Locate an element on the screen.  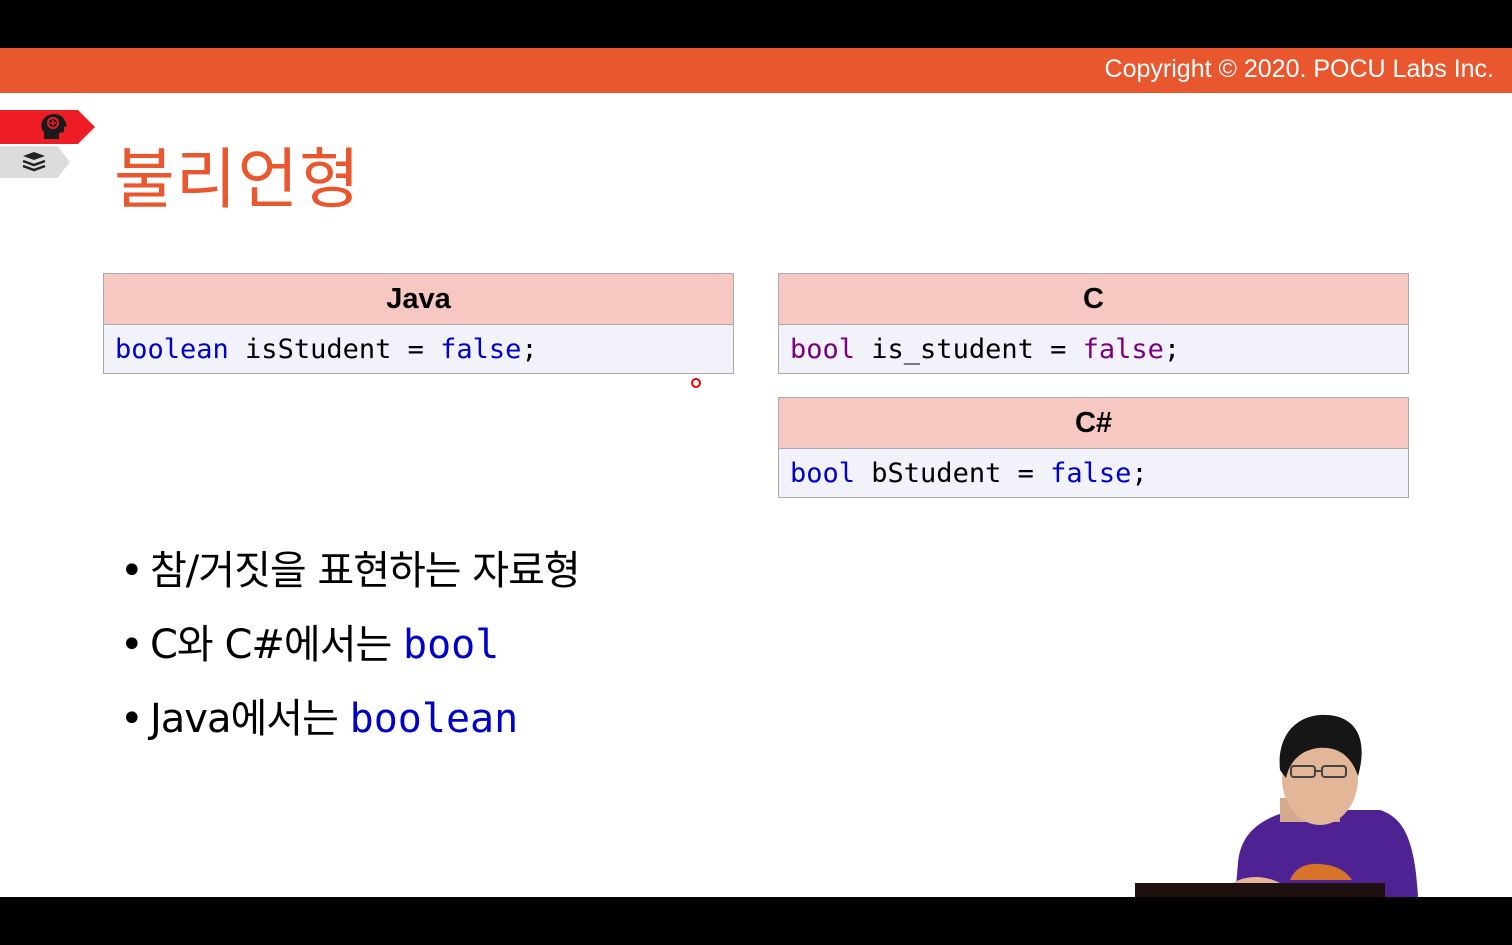
java-false-literal: false is located at coordinates (481, 349).